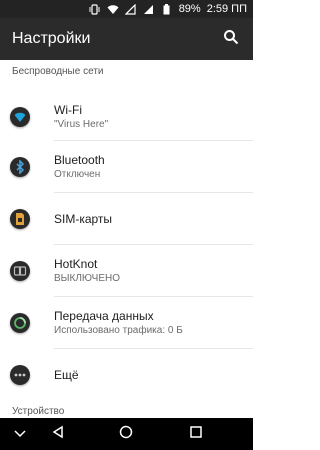 The height and width of the screenshot is (450, 320). I want to click on nav-home-button, so click(126, 434).